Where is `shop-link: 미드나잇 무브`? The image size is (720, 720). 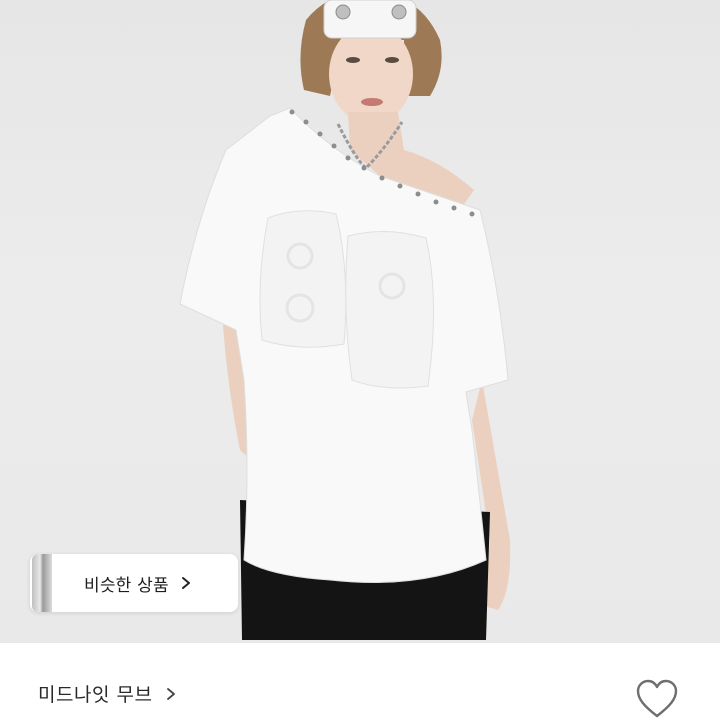
shop-link: 미드나잇 무브 is located at coordinates (108, 693).